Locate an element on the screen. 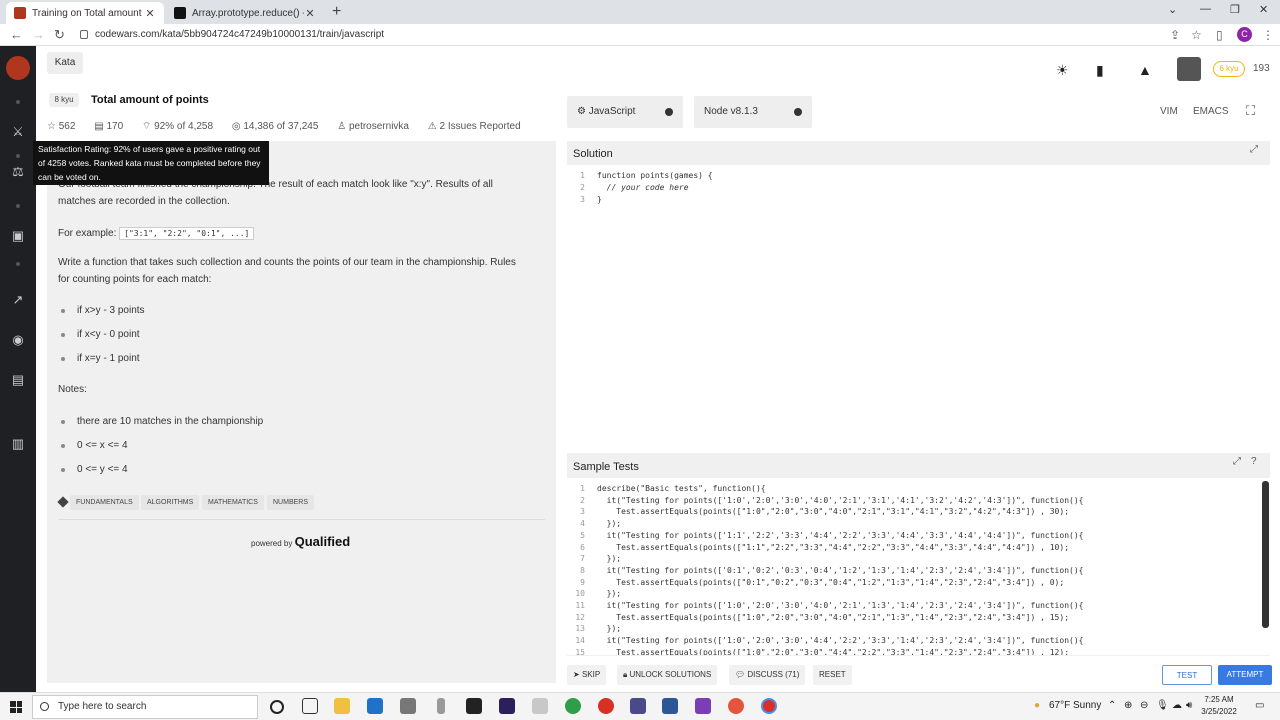 This screenshot has width=1280, height=720. language-select: ⚙ JavaScript is located at coordinates (625, 112).